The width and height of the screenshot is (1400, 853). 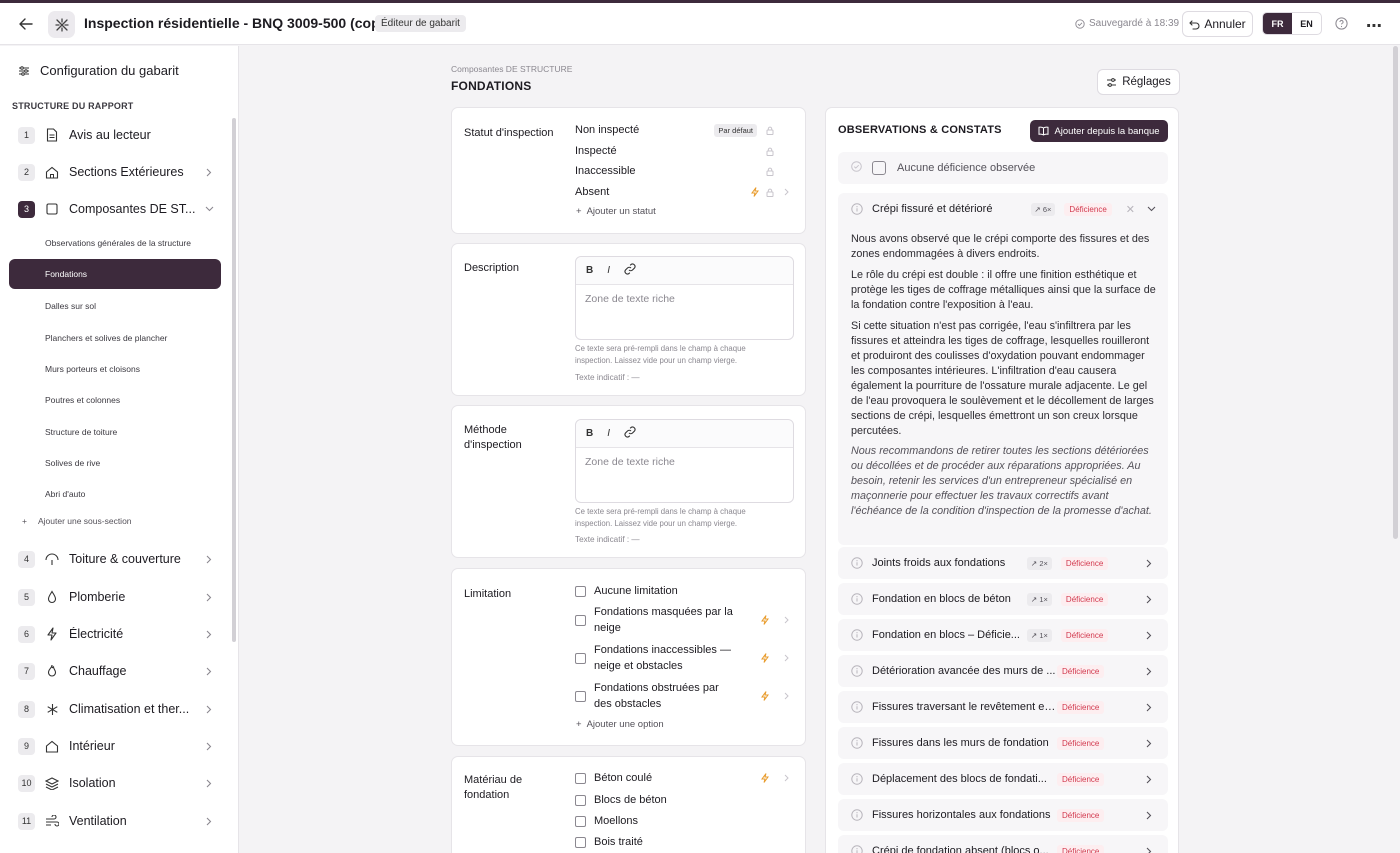 I want to click on sidebar-item-isolation: 10 Isolation, so click(x=116, y=783).